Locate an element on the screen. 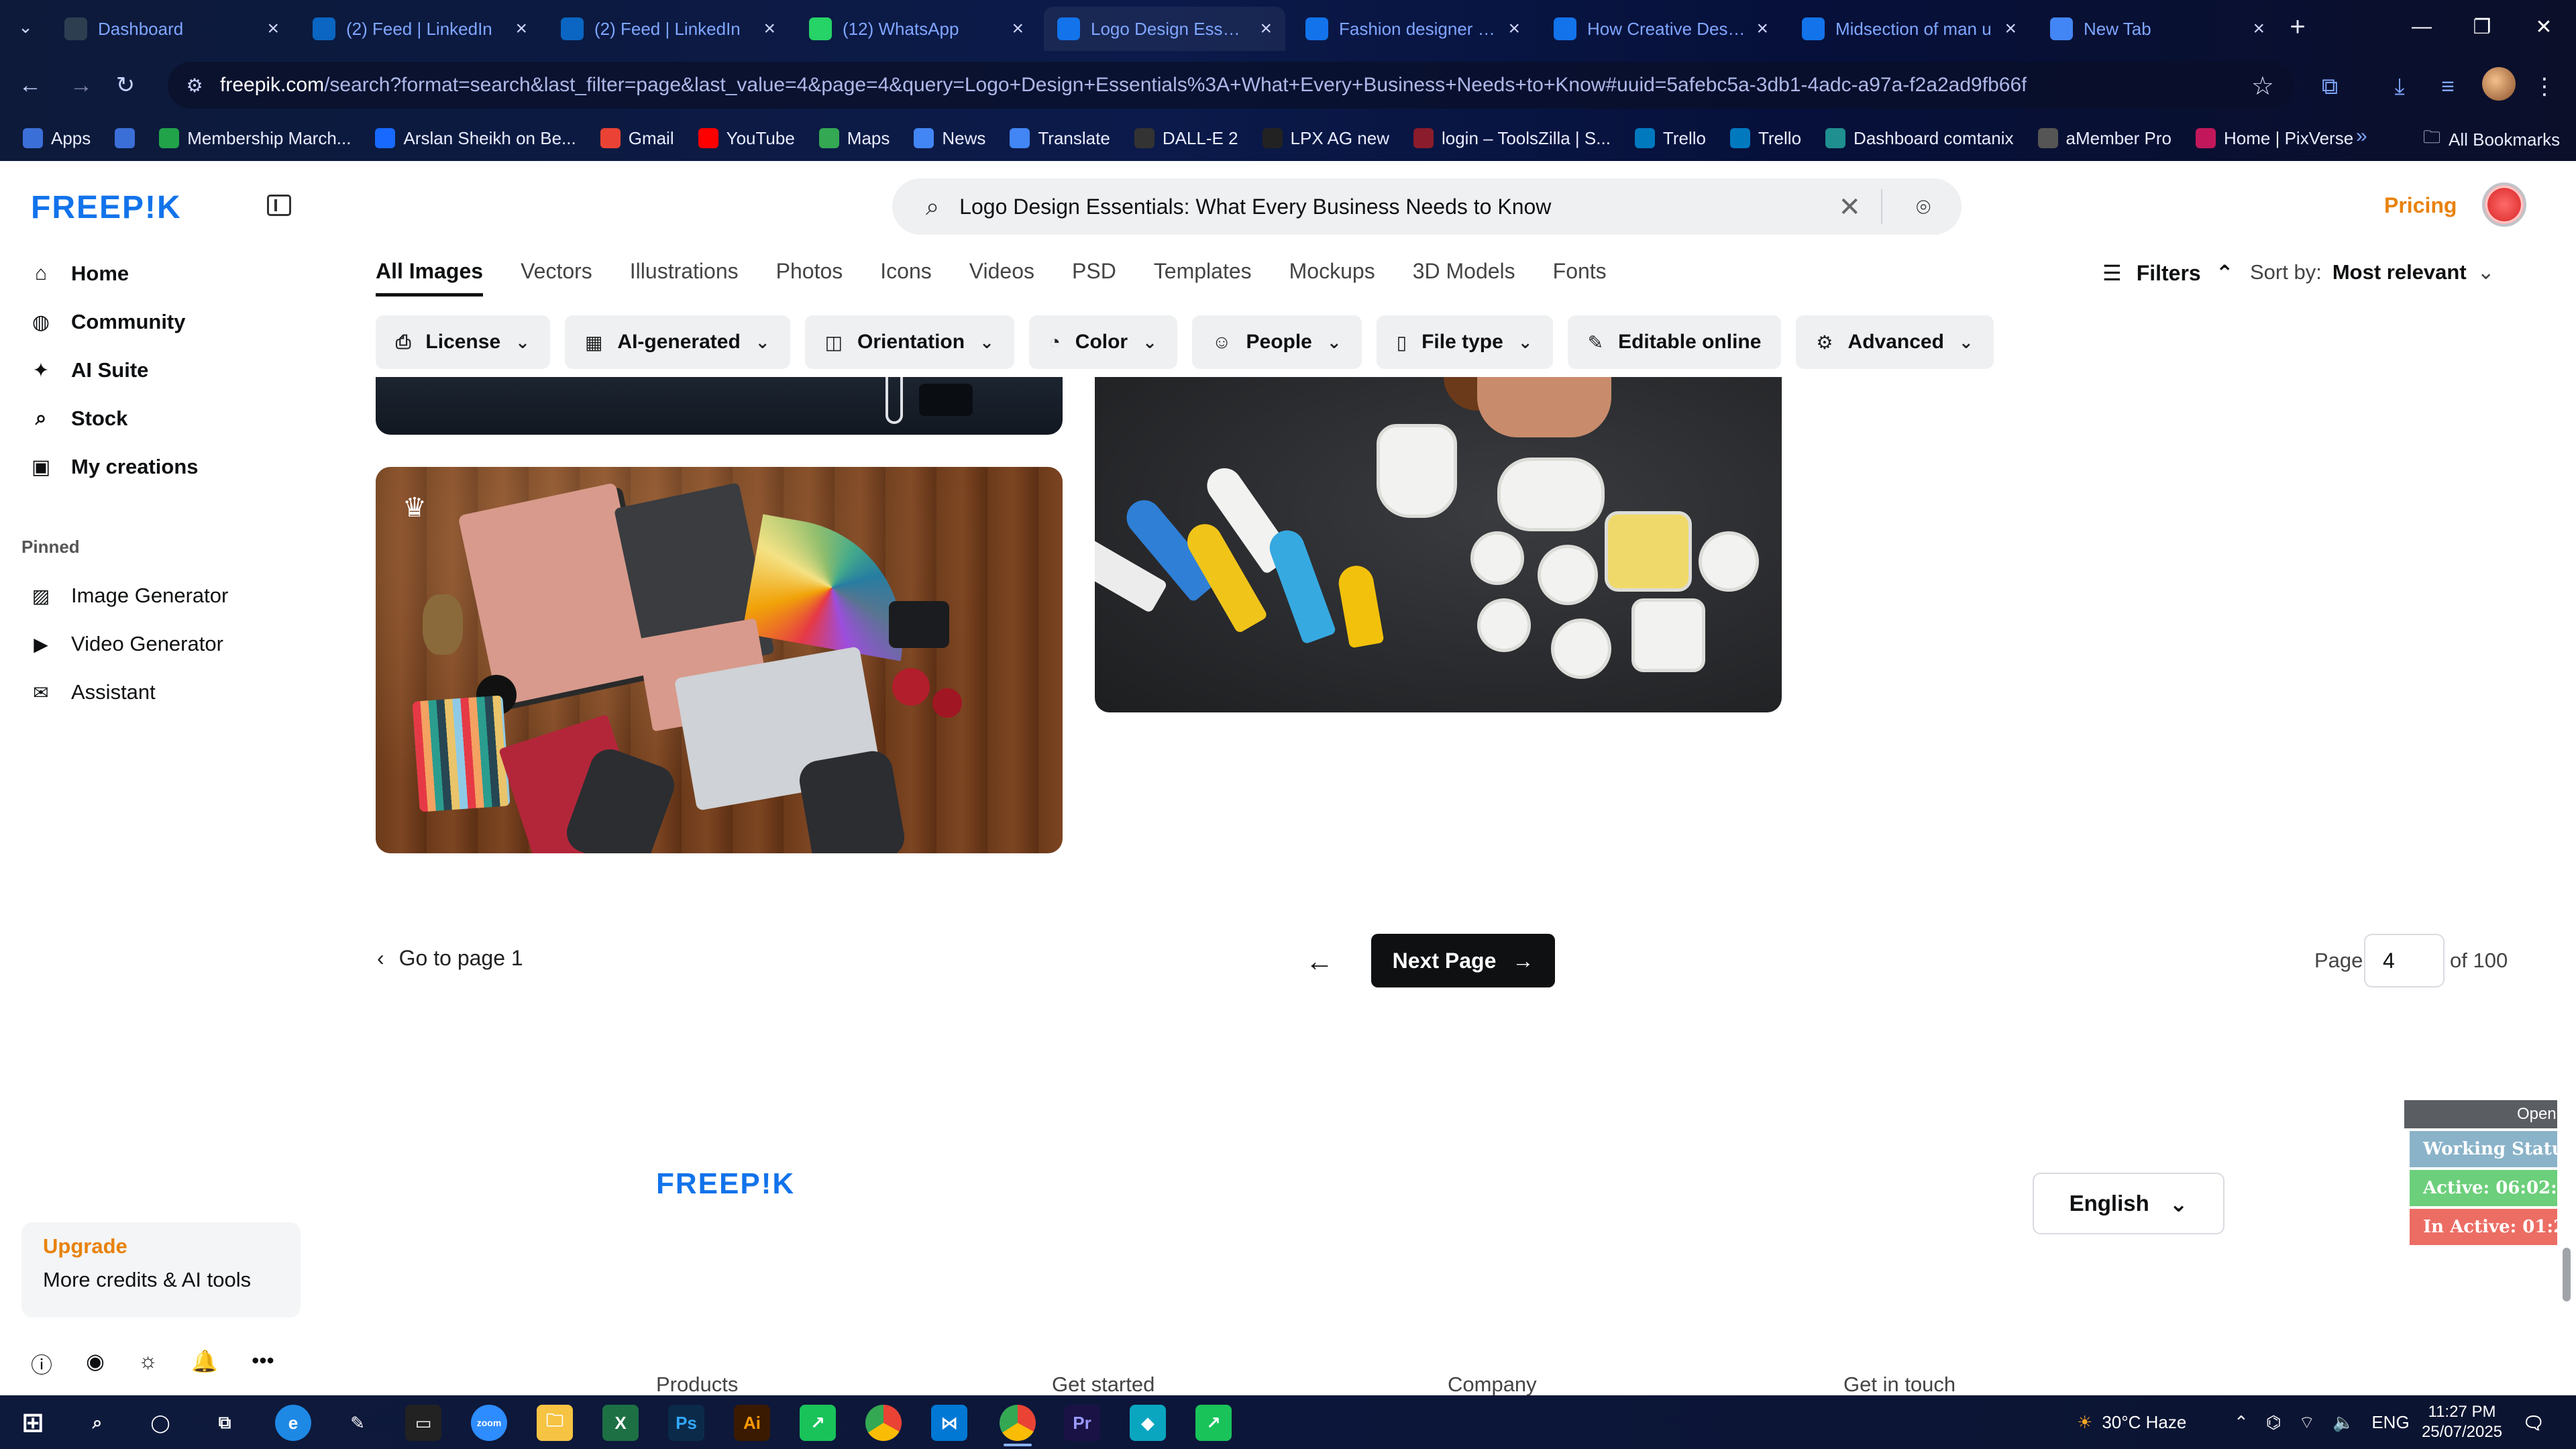 The image size is (2576, 1449). more-icon: ••• is located at coordinates (263, 1363).